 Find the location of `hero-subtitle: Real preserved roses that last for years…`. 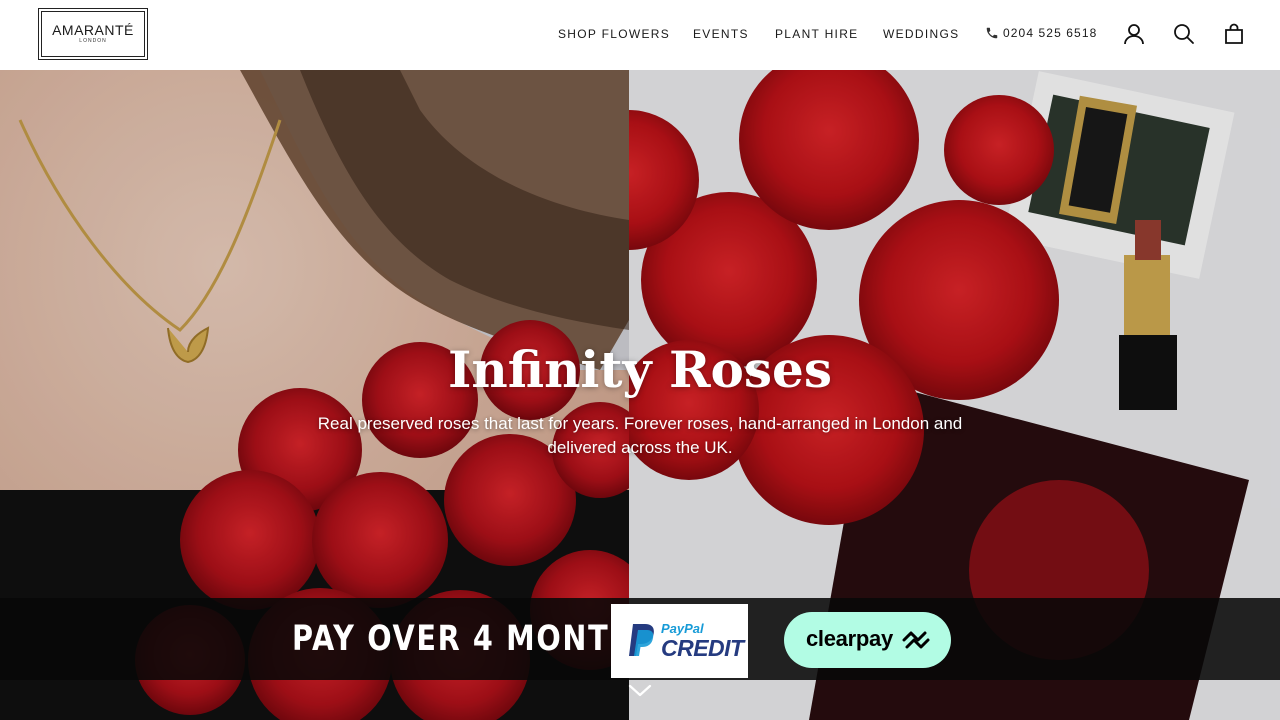

hero-subtitle: Real preserved roses that last for years… is located at coordinates (640, 435).